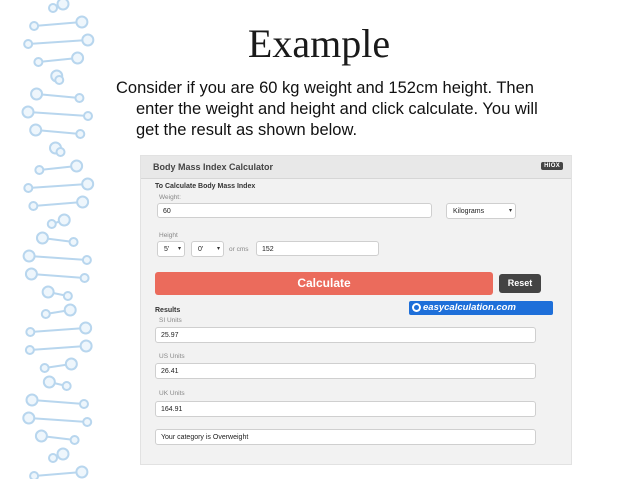 The width and height of the screenshot is (638, 479). Describe the element at coordinates (168, 310) in the screenshot. I see `results-label: Results` at that location.